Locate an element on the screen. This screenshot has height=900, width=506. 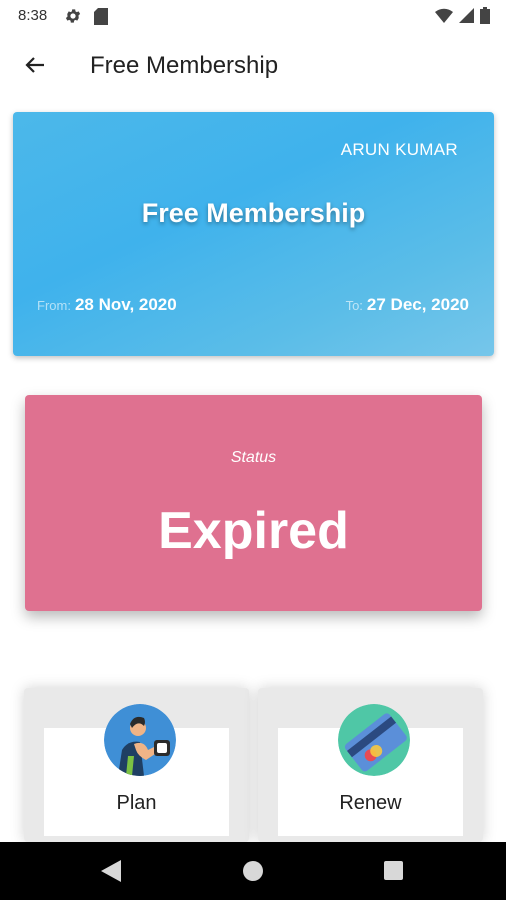
status-bar: 8:38 is located at coordinates (253, 16).